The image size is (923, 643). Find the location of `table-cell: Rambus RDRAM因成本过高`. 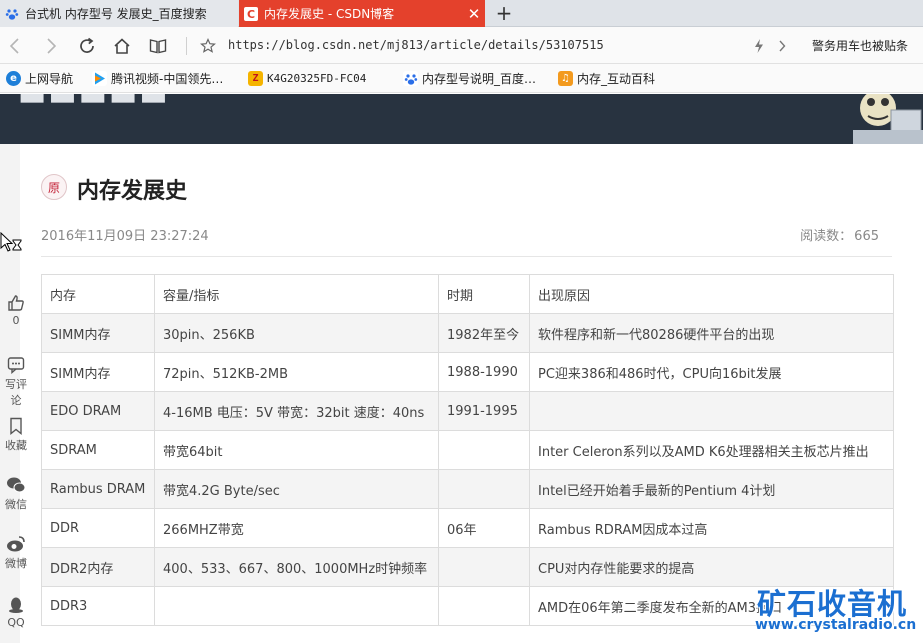

table-cell: Rambus RDRAM因成本过高 is located at coordinates (711, 528).